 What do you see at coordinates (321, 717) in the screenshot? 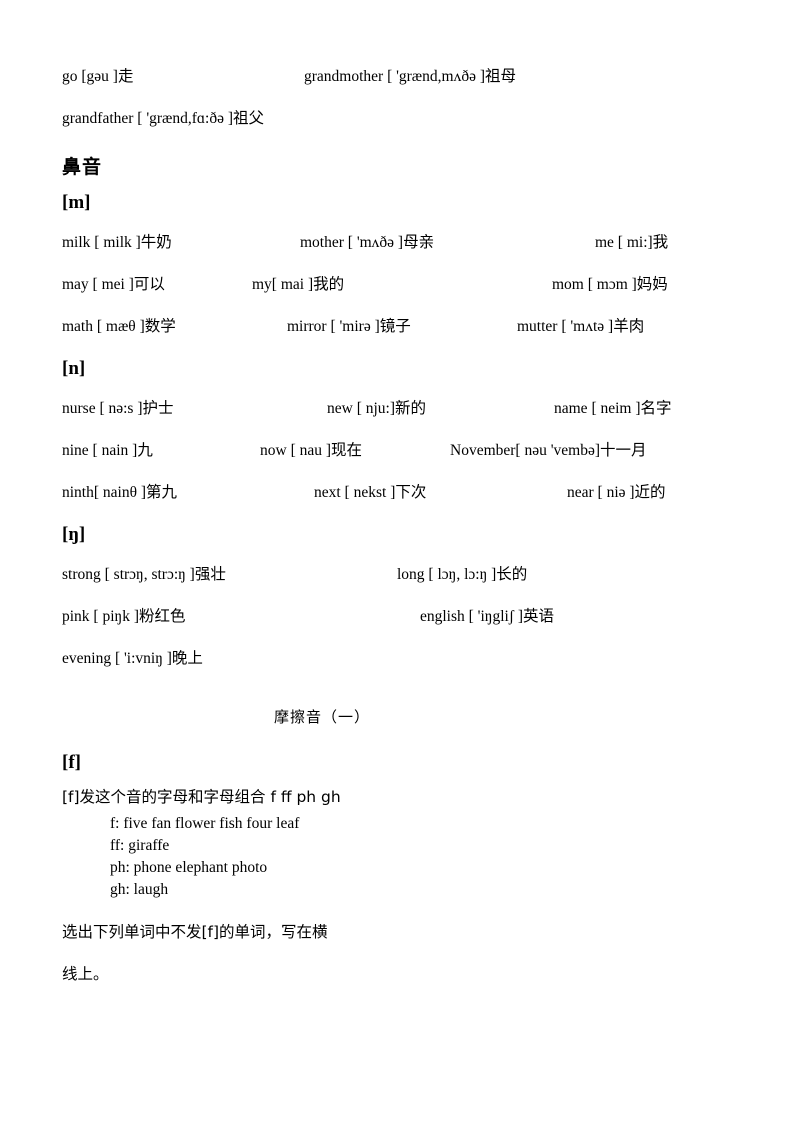
I see `section-title-fricative: 摩擦音（一）` at bounding box center [321, 717].